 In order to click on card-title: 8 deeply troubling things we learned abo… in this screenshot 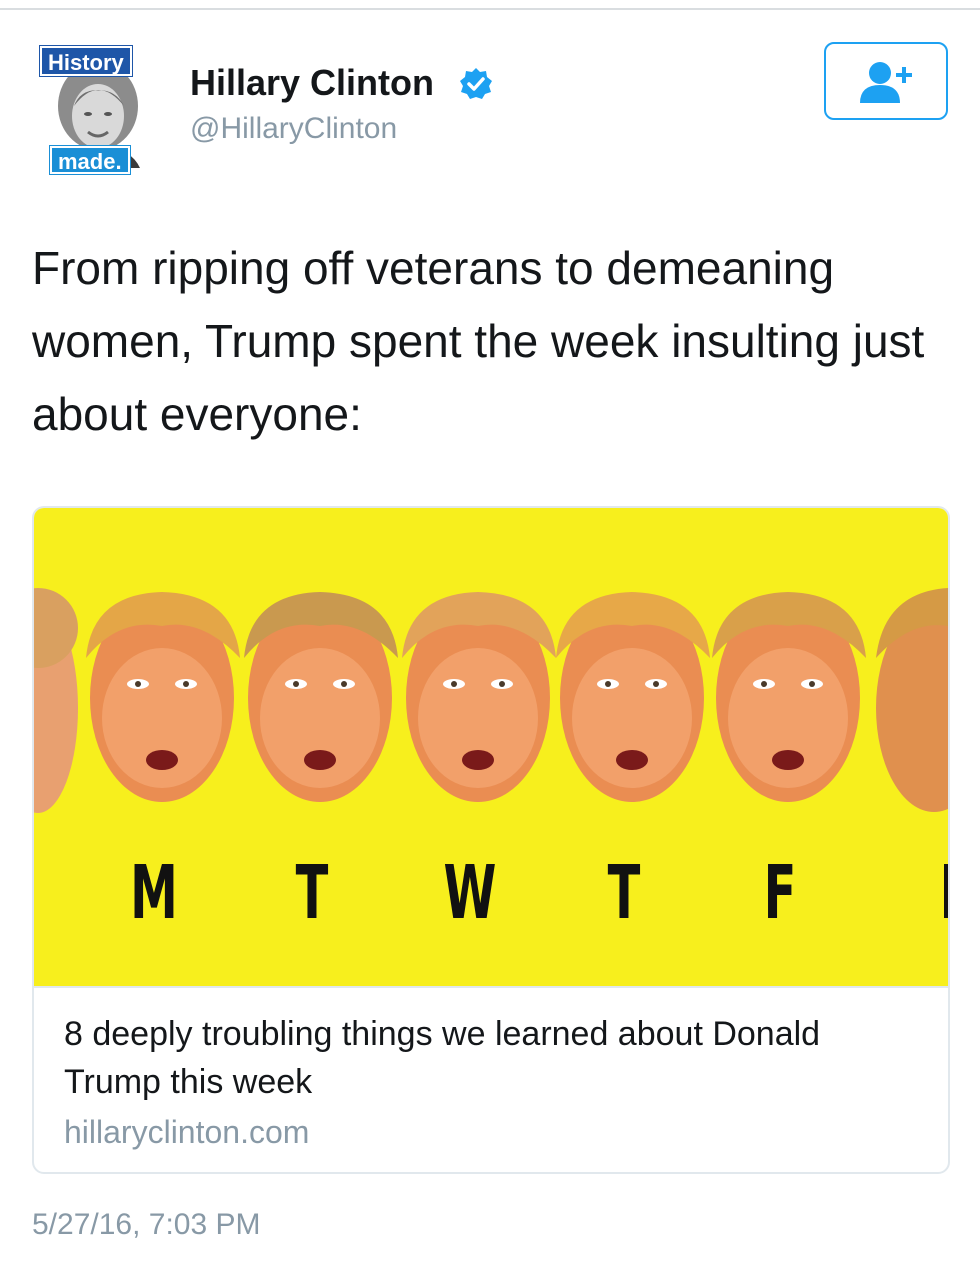, I will do `click(494, 1058)`.